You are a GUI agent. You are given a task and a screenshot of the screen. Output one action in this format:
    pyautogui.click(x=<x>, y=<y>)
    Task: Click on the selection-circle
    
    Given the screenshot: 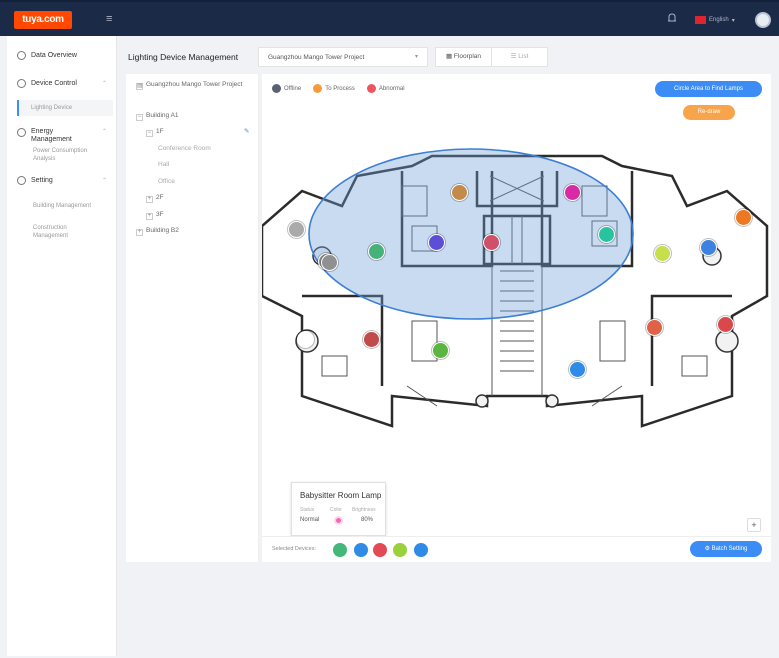 What is the action you would take?
    pyautogui.click(x=471, y=234)
    